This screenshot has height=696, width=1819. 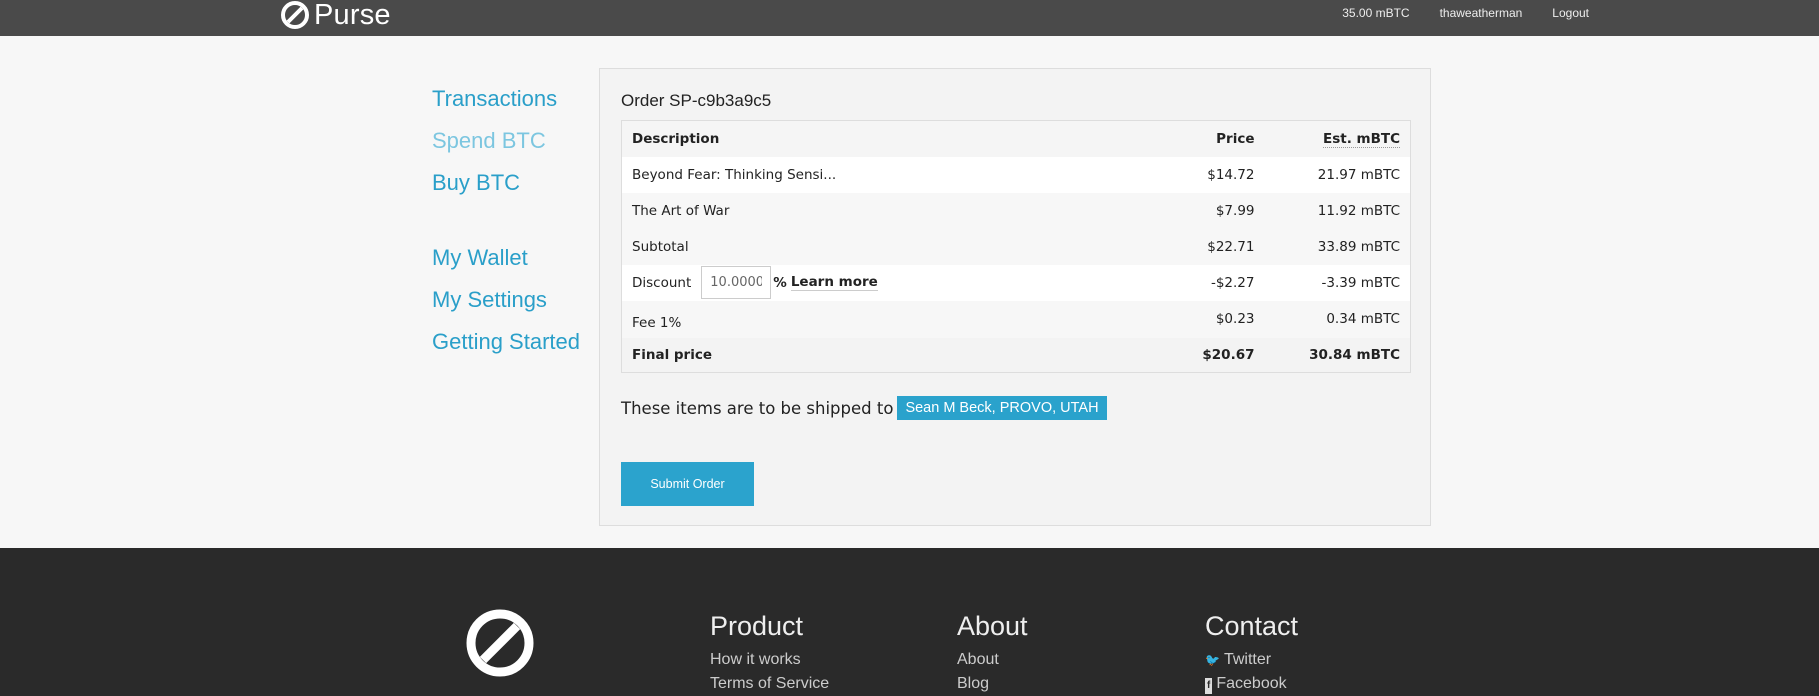 I want to click on discount-input, so click(x=736, y=282).